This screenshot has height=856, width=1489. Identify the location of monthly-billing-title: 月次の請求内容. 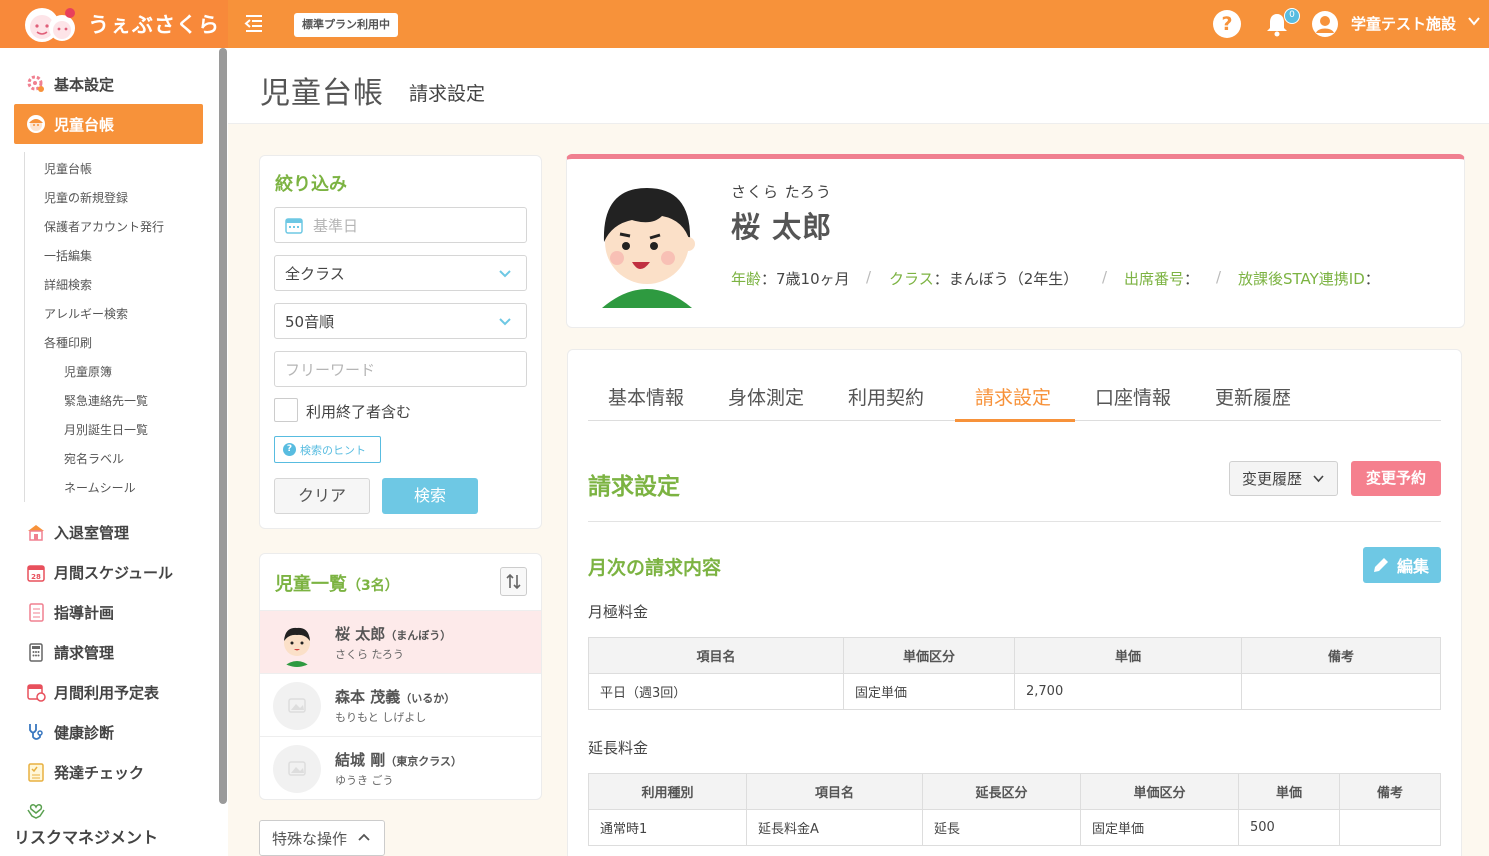
(655, 568).